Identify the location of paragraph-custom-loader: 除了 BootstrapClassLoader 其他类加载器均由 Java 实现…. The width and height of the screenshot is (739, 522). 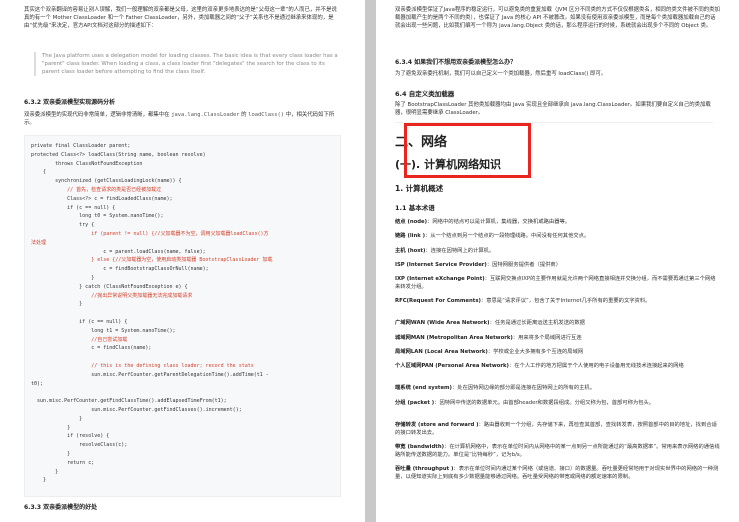
(553, 109).